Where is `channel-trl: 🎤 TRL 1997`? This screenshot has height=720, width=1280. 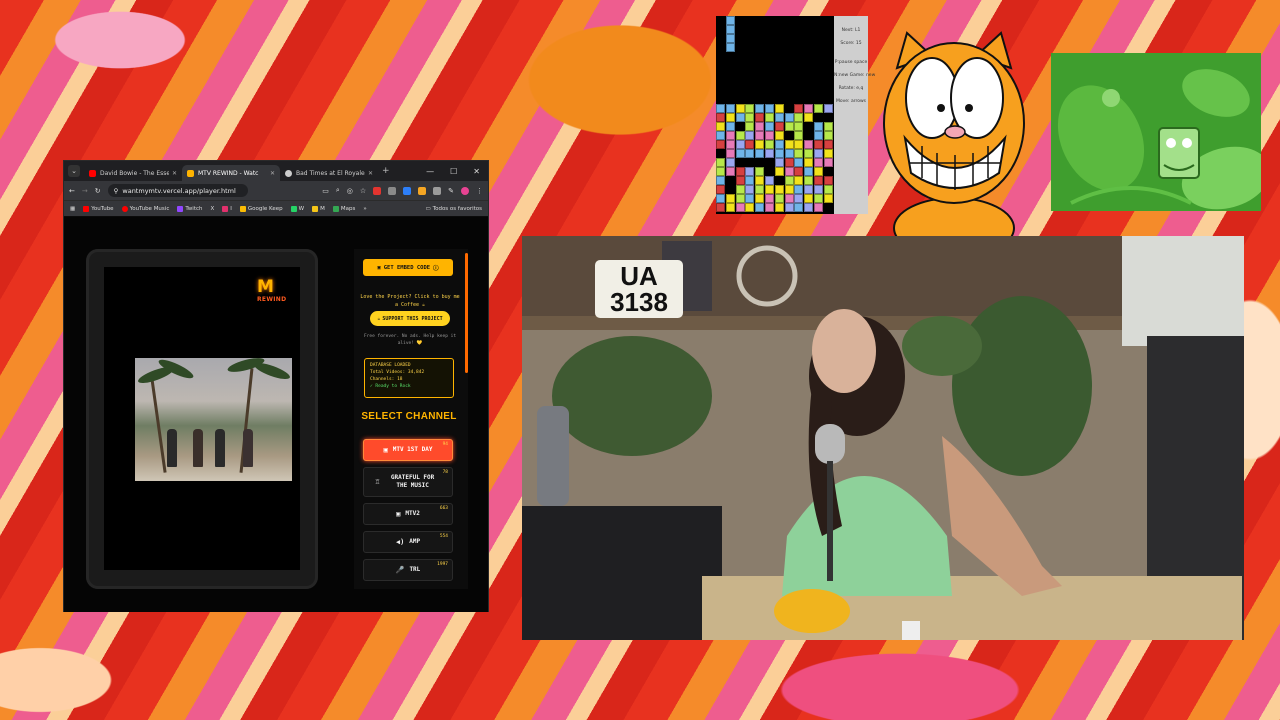
channel-trl: 🎤 TRL 1997 is located at coordinates (408, 570).